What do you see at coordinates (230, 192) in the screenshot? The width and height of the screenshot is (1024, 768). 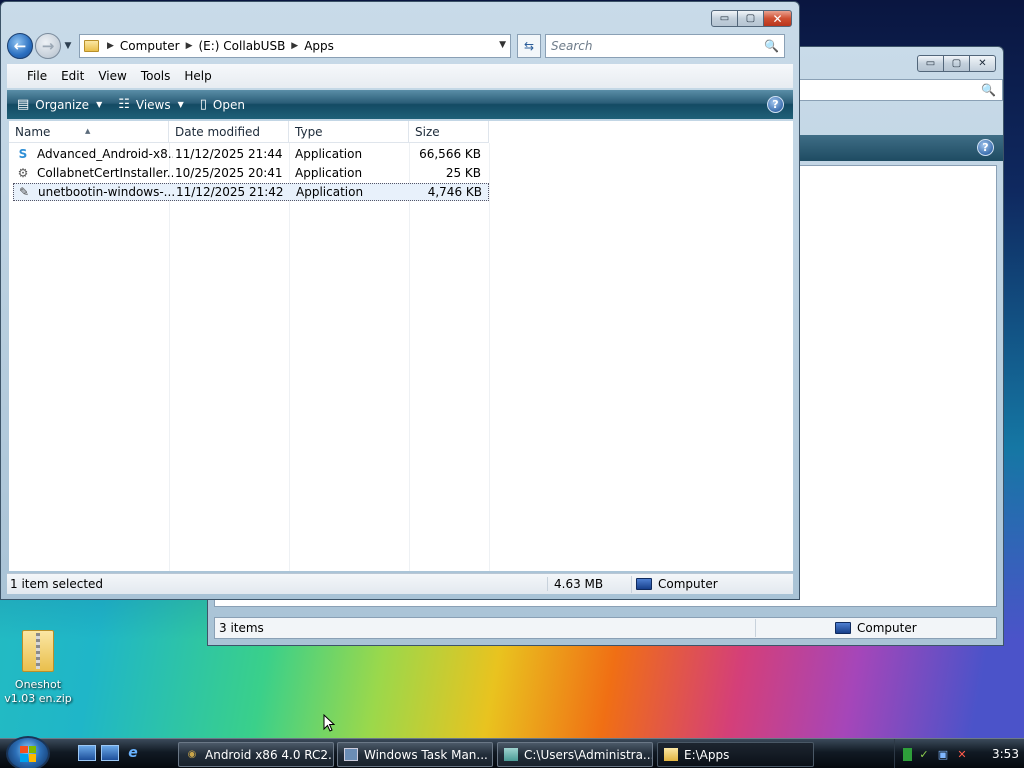 I see `file-date: 11/12/2025 21:42` at bounding box center [230, 192].